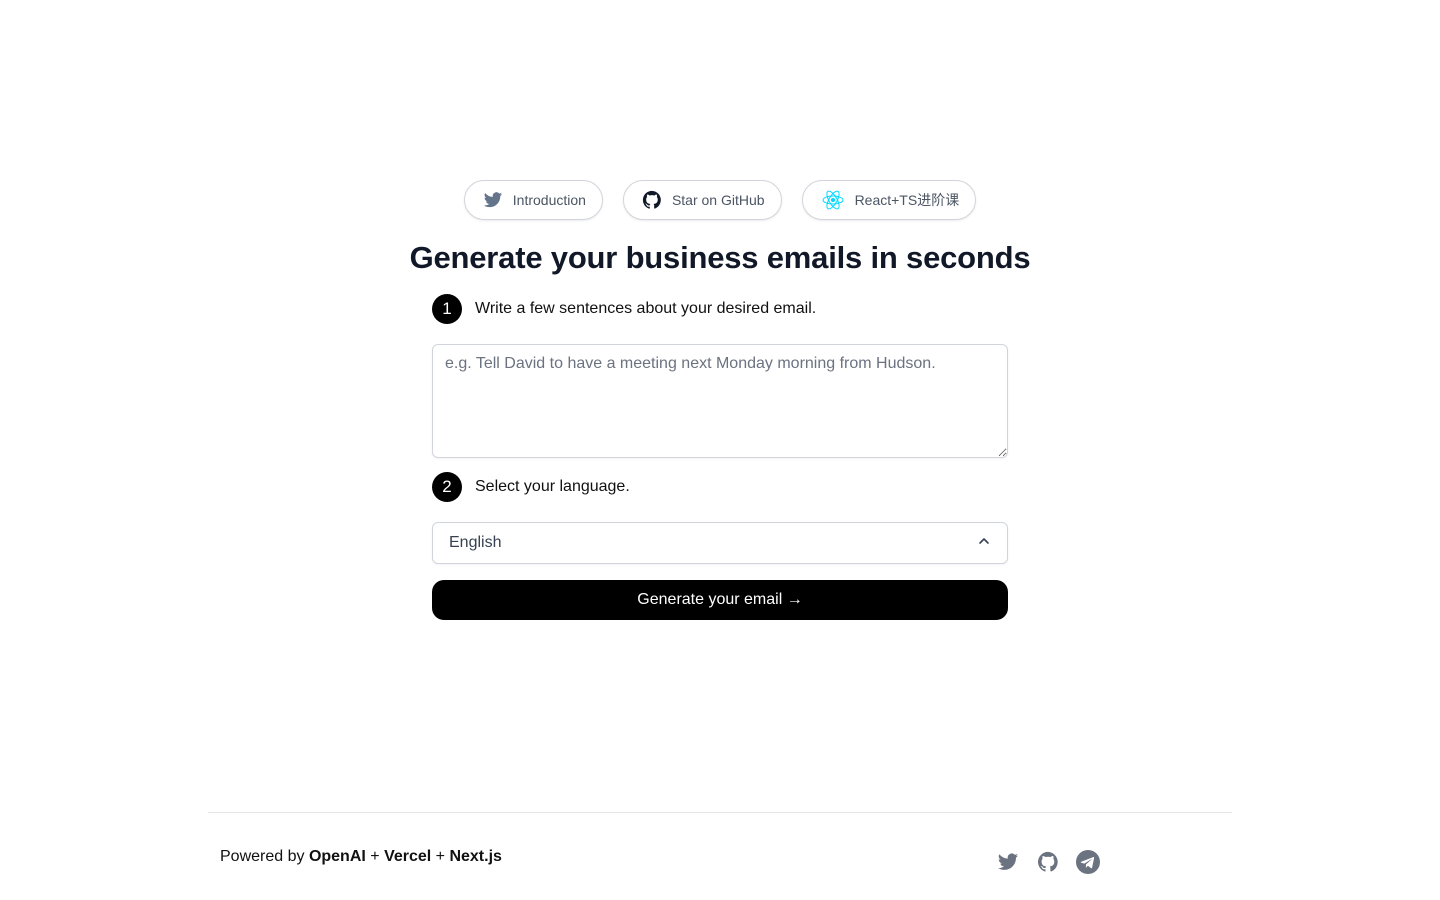 Image resolution: width=1440 pixels, height=900 pixels. Describe the element at coordinates (1088, 862) in the screenshot. I see `telegram-icon` at that location.